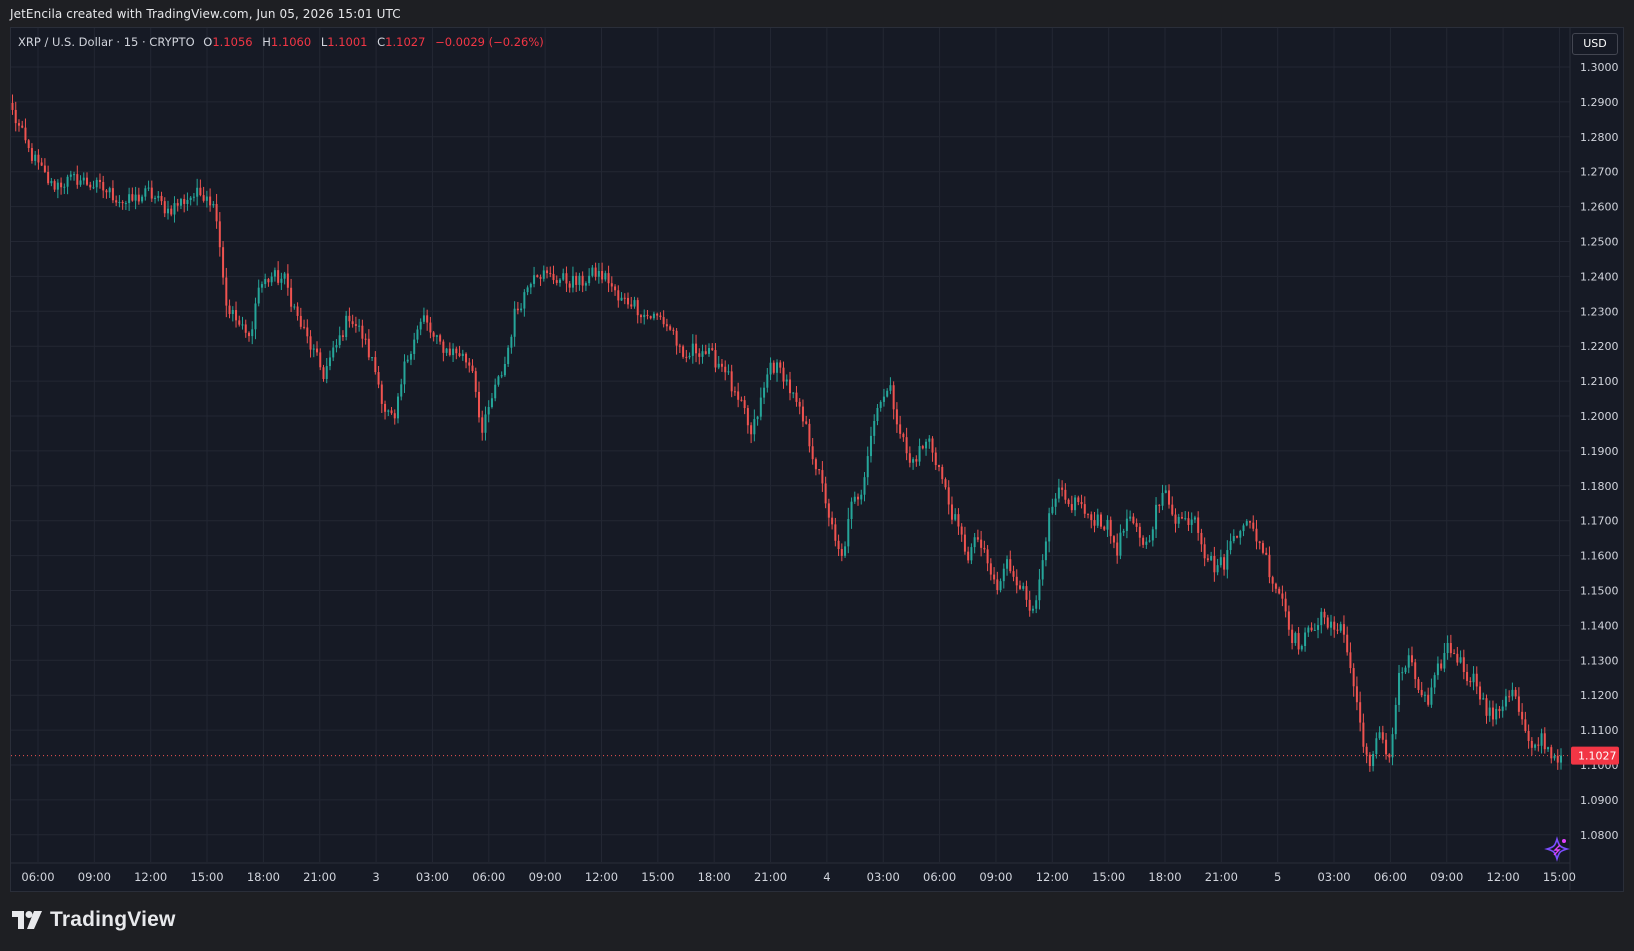 The image size is (1634, 951). I want to click on time-tick-label: 09:00, so click(995, 877).